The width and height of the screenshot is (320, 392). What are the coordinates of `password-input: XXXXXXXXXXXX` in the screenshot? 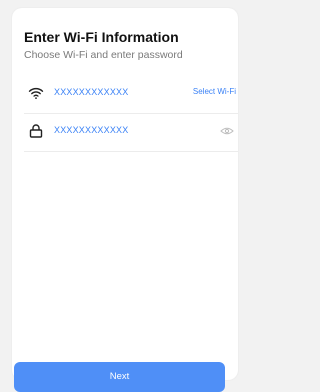 It's located at (91, 130).